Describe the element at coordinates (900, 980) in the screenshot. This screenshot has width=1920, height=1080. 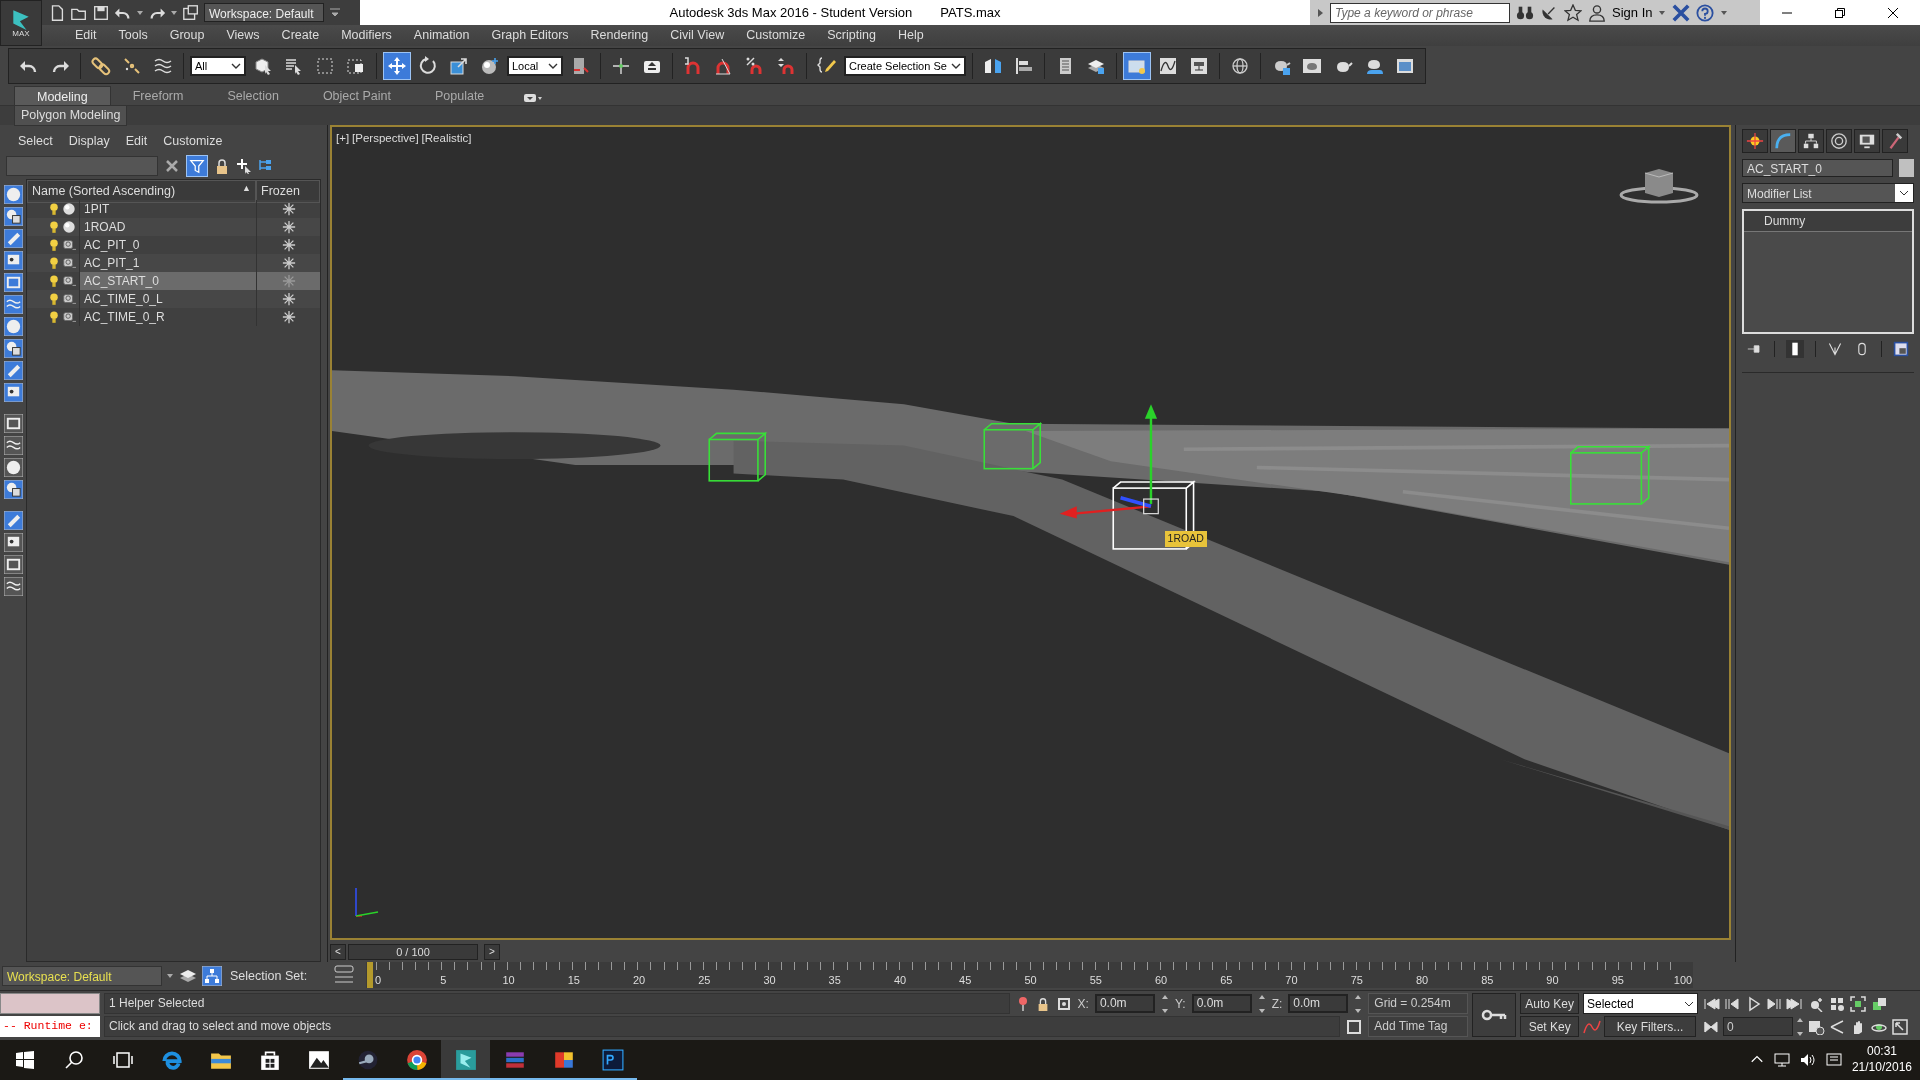
I see `frame-number: 40` at that location.